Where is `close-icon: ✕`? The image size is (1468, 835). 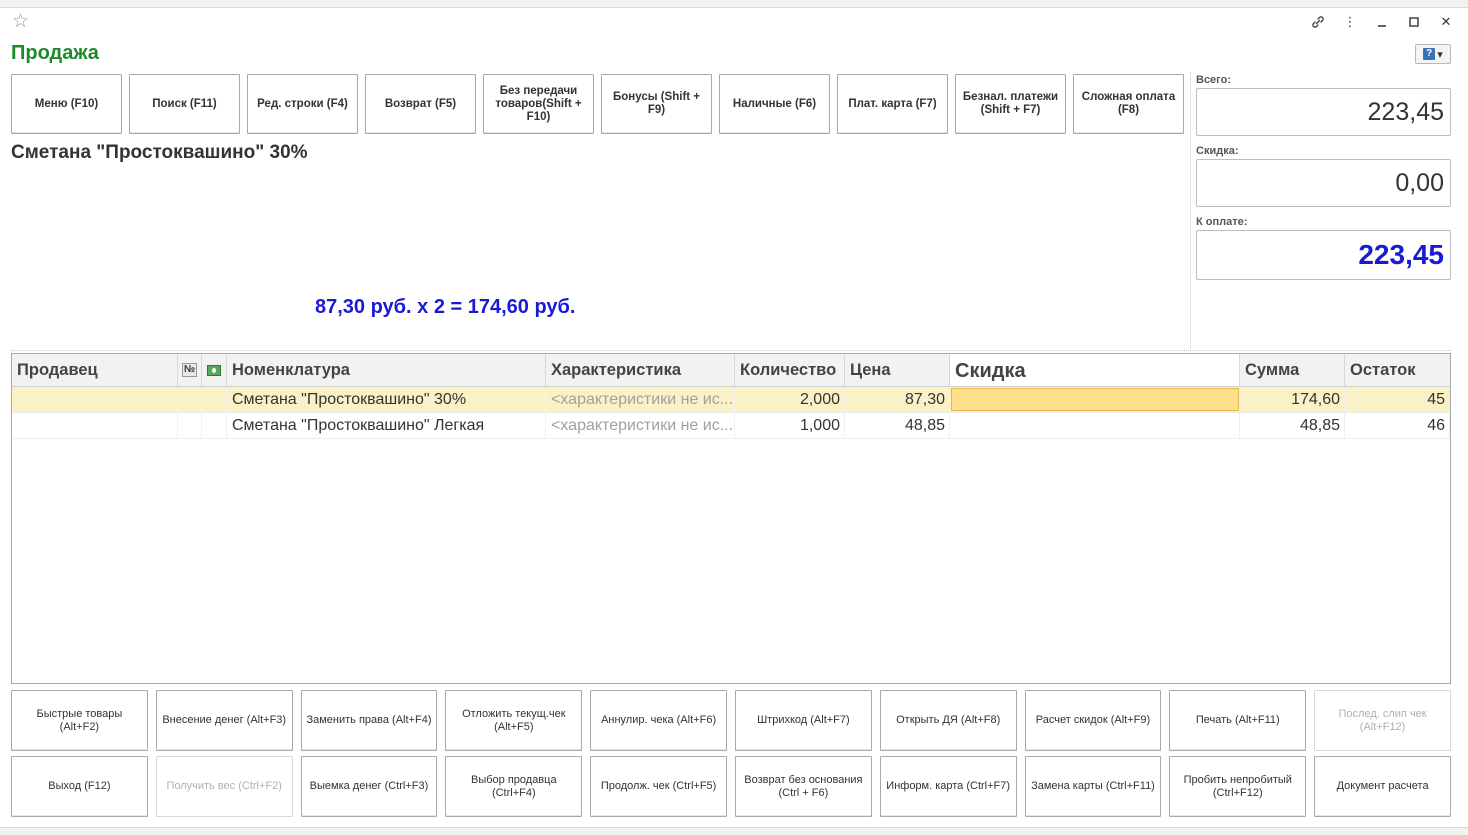 close-icon: ✕ is located at coordinates (1446, 22).